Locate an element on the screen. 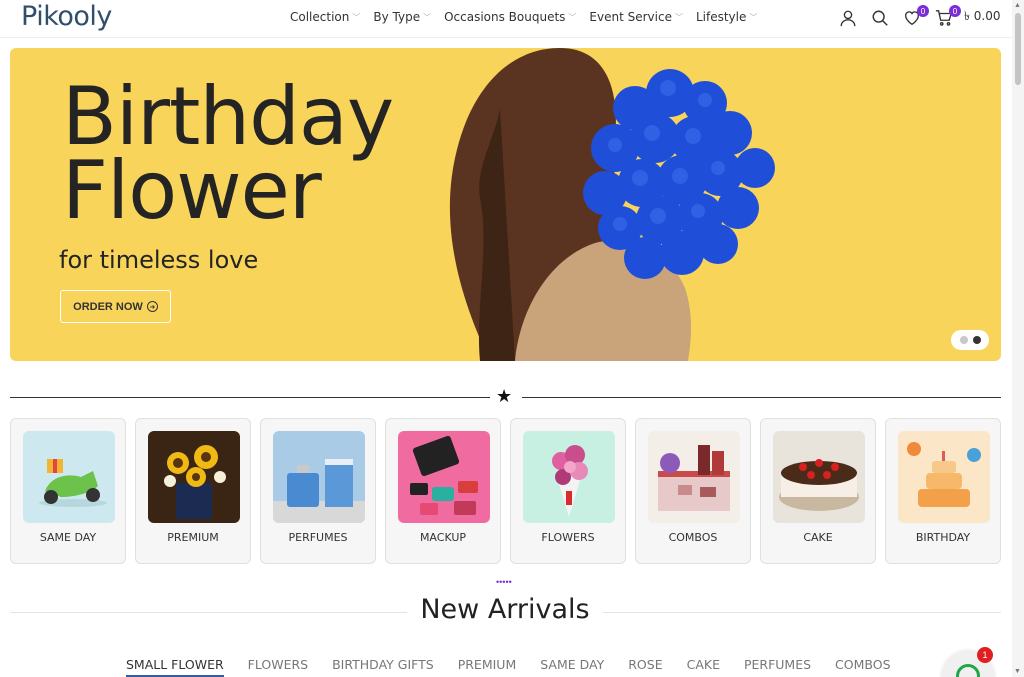 Image resolution: width=1024 pixels, height=677 pixels. tab-same-day: SAME DAY is located at coordinates (572, 667).